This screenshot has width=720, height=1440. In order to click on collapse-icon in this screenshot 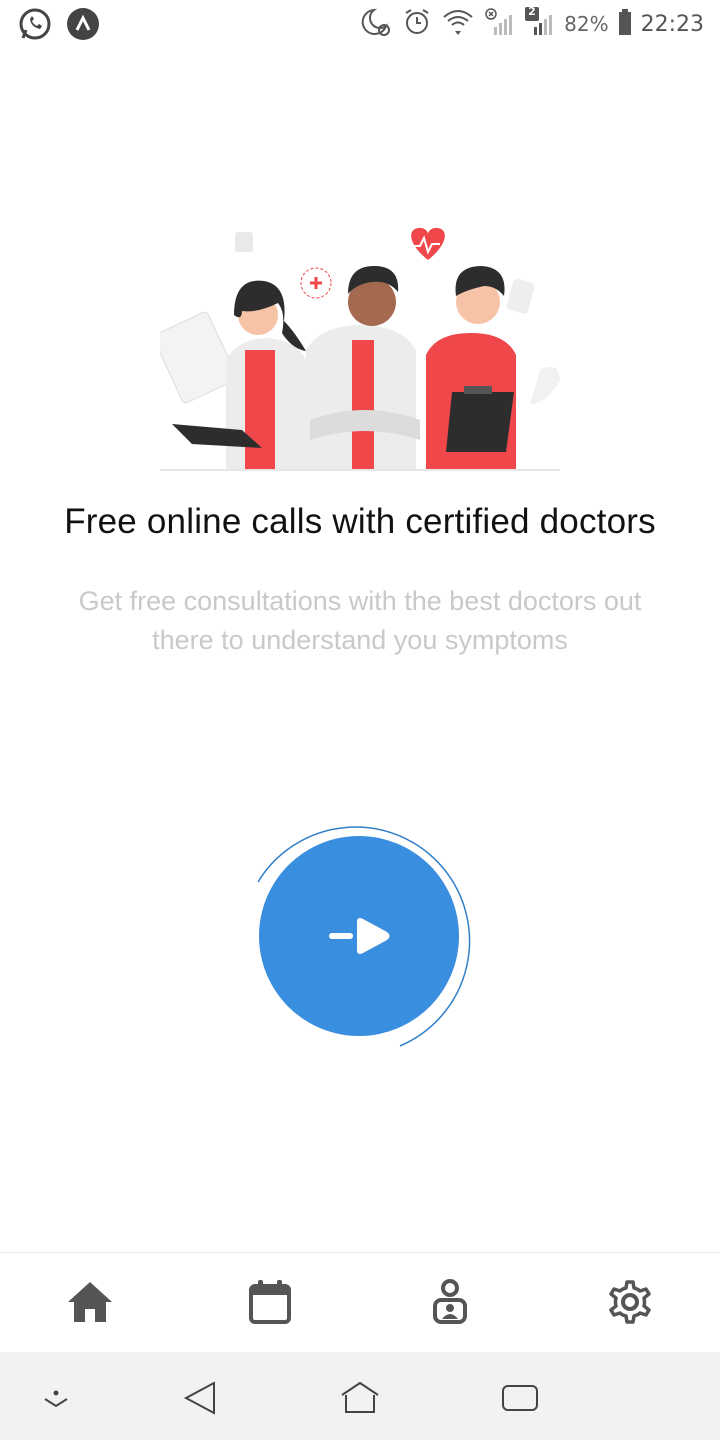, I will do `click(56, 1399)`.